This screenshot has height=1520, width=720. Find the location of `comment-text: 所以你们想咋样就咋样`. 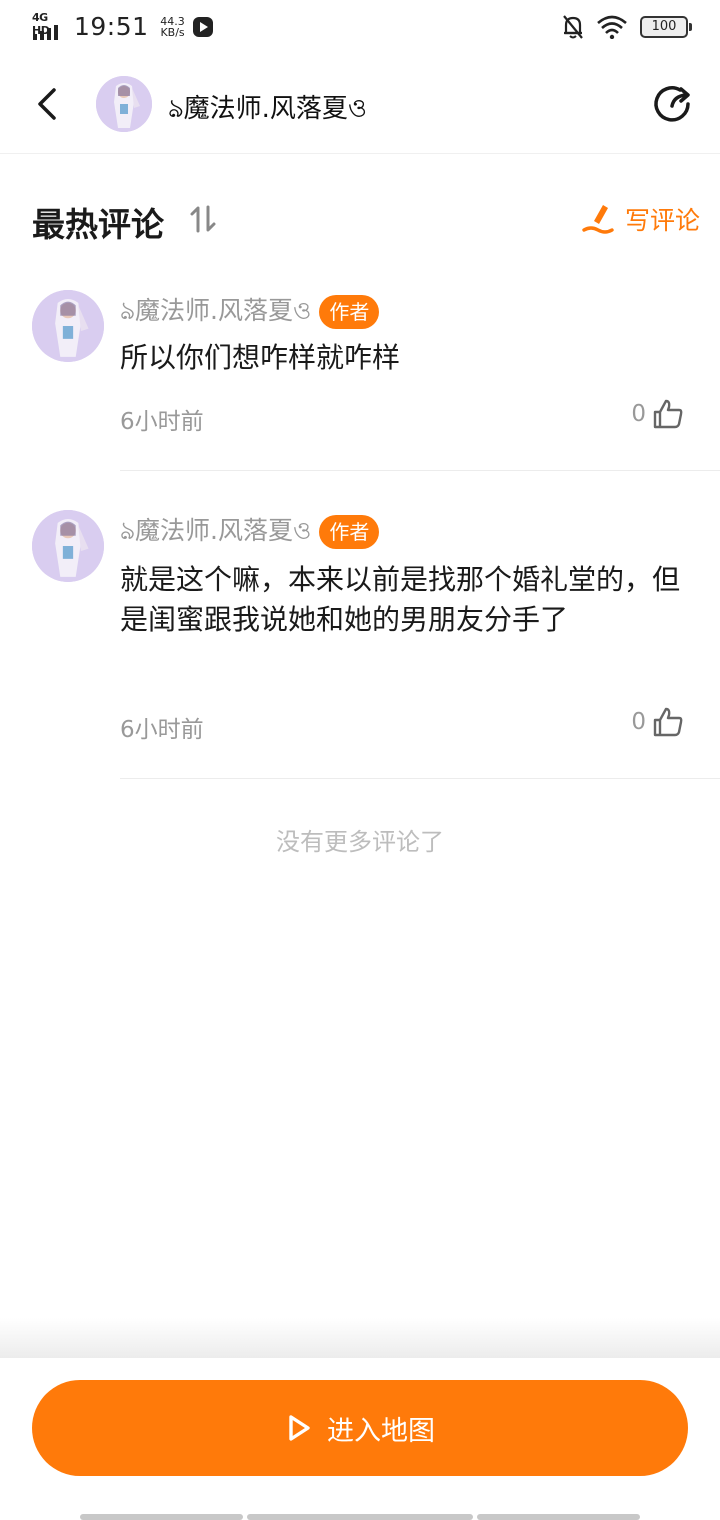

comment-text: 所以你们想咋样就咋样 is located at coordinates (405, 358).